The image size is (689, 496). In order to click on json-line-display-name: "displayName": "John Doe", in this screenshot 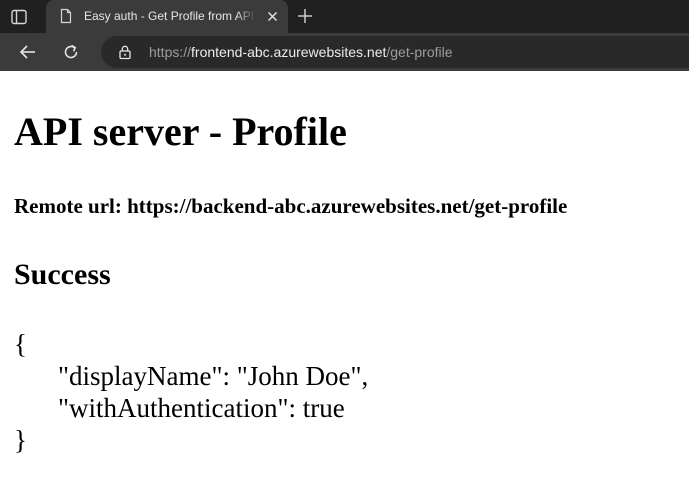, I will do `click(213, 376)`.